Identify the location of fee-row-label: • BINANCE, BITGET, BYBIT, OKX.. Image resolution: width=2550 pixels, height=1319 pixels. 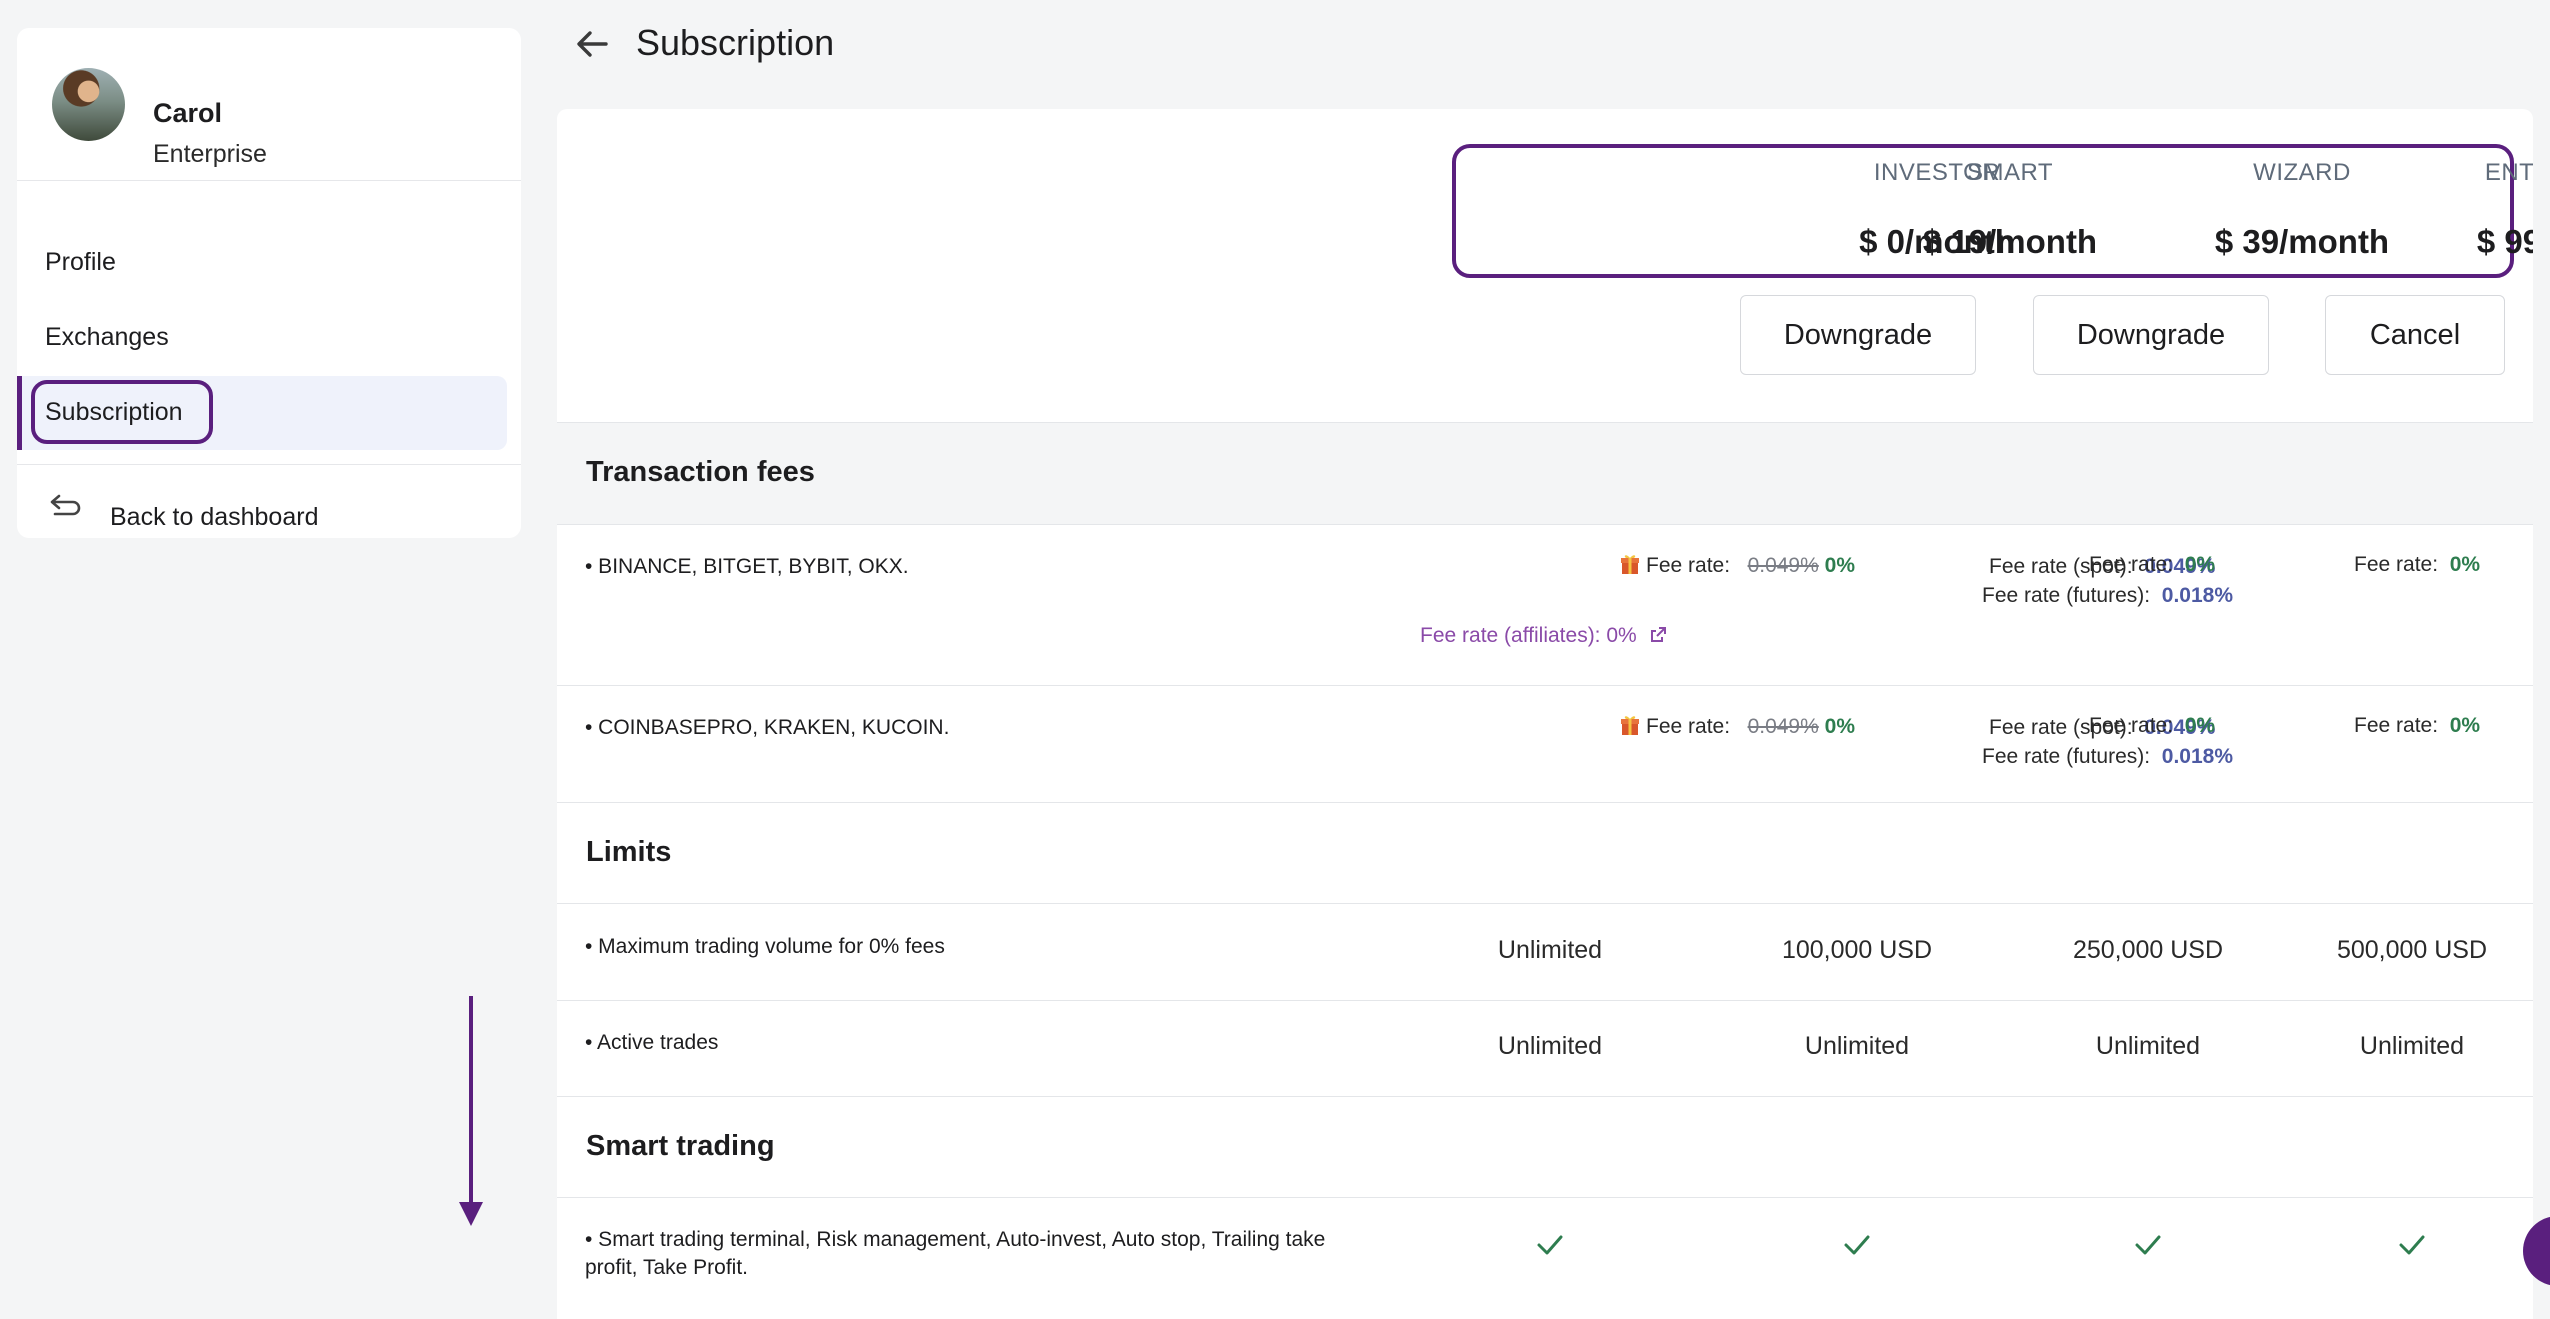
(747, 566).